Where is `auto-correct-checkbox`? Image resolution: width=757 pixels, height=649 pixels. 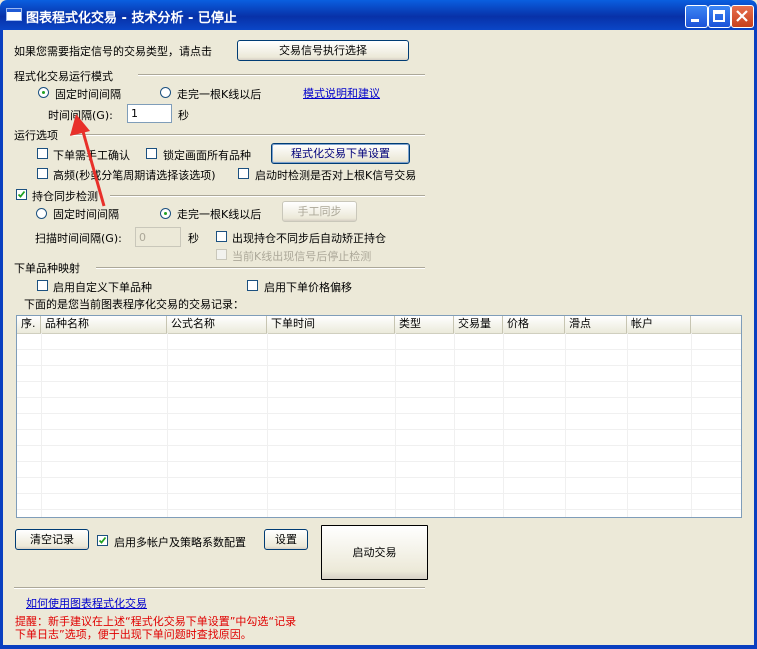 auto-correct-checkbox is located at coordinates (221, 236).